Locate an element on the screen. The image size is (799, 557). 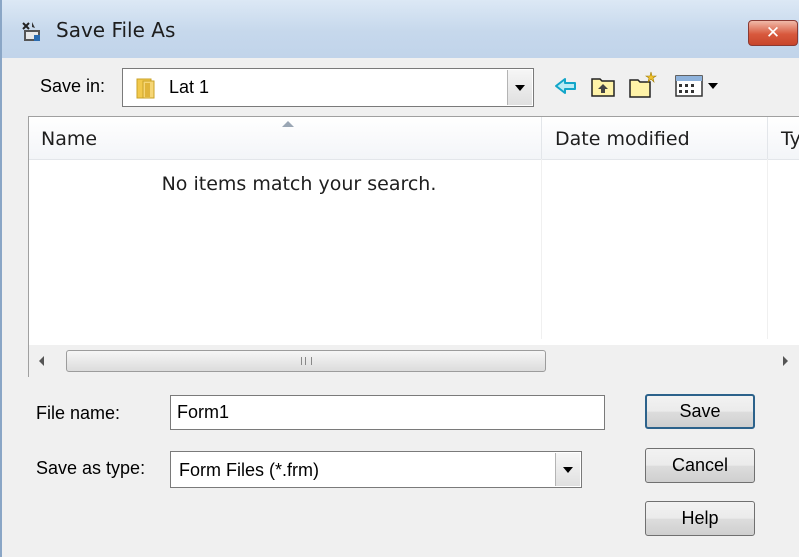
new-folder-icon is located at coordinates (643, 85).